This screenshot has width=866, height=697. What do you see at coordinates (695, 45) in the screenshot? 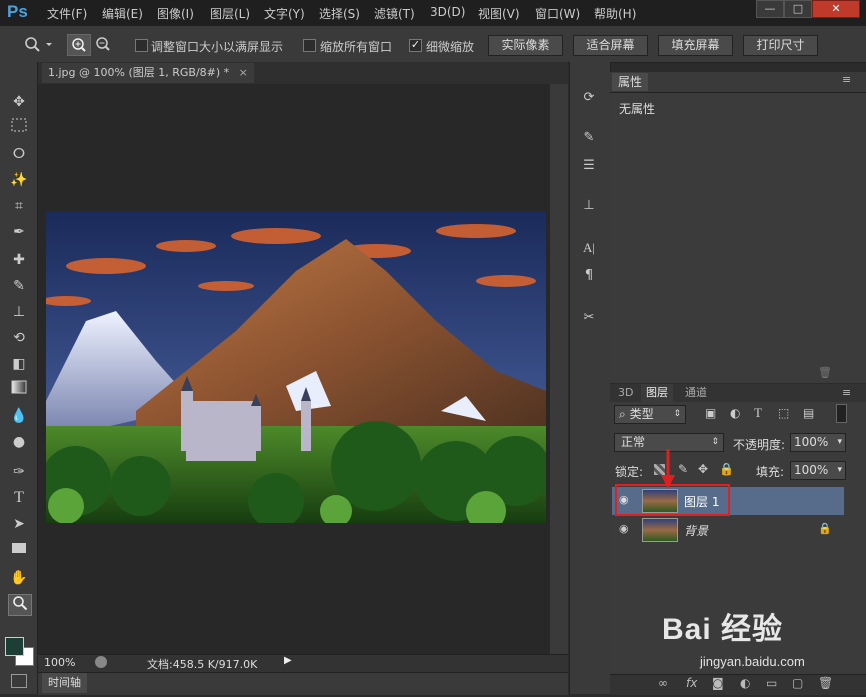
I see `fill-screen-button: 填充屏幕` at bounding box center [695, 45].